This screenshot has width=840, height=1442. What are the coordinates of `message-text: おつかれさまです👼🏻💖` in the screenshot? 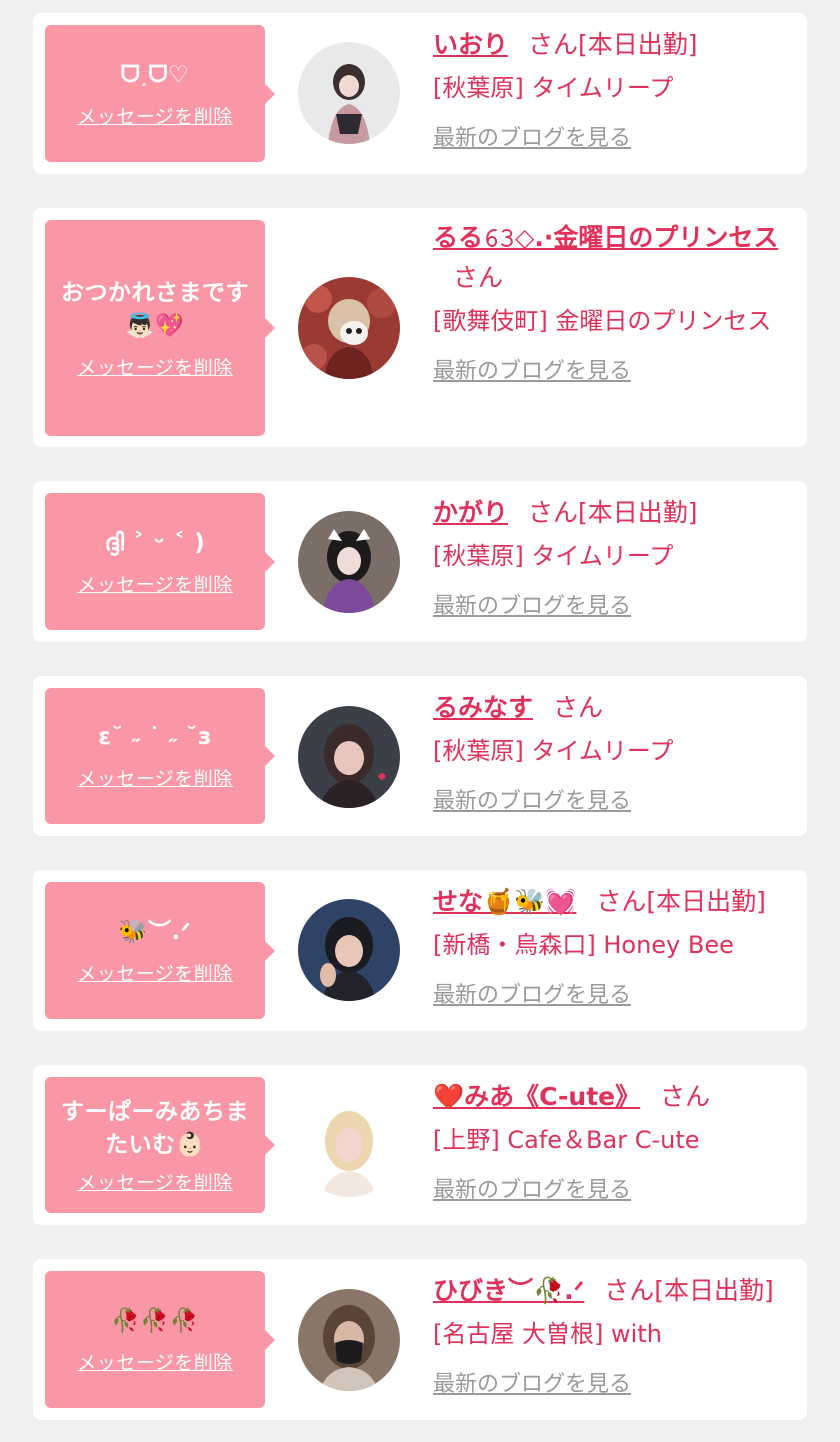 It's located at (155, 309).